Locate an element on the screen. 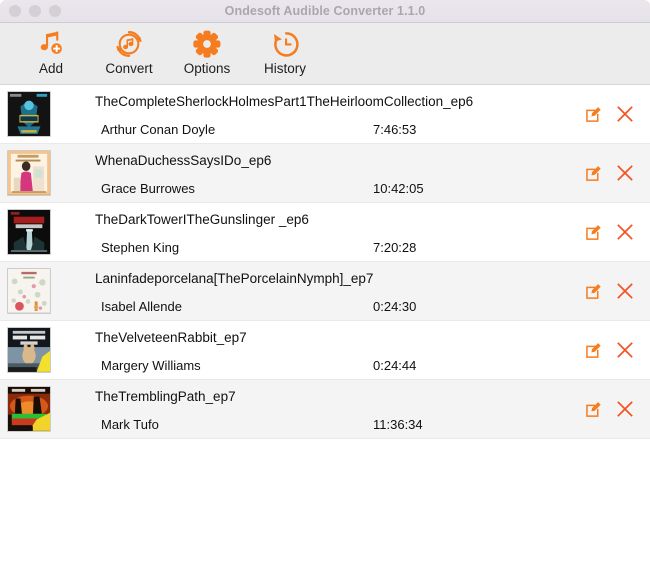  book-author: Margery Williams is located at coordinates (151, 365).